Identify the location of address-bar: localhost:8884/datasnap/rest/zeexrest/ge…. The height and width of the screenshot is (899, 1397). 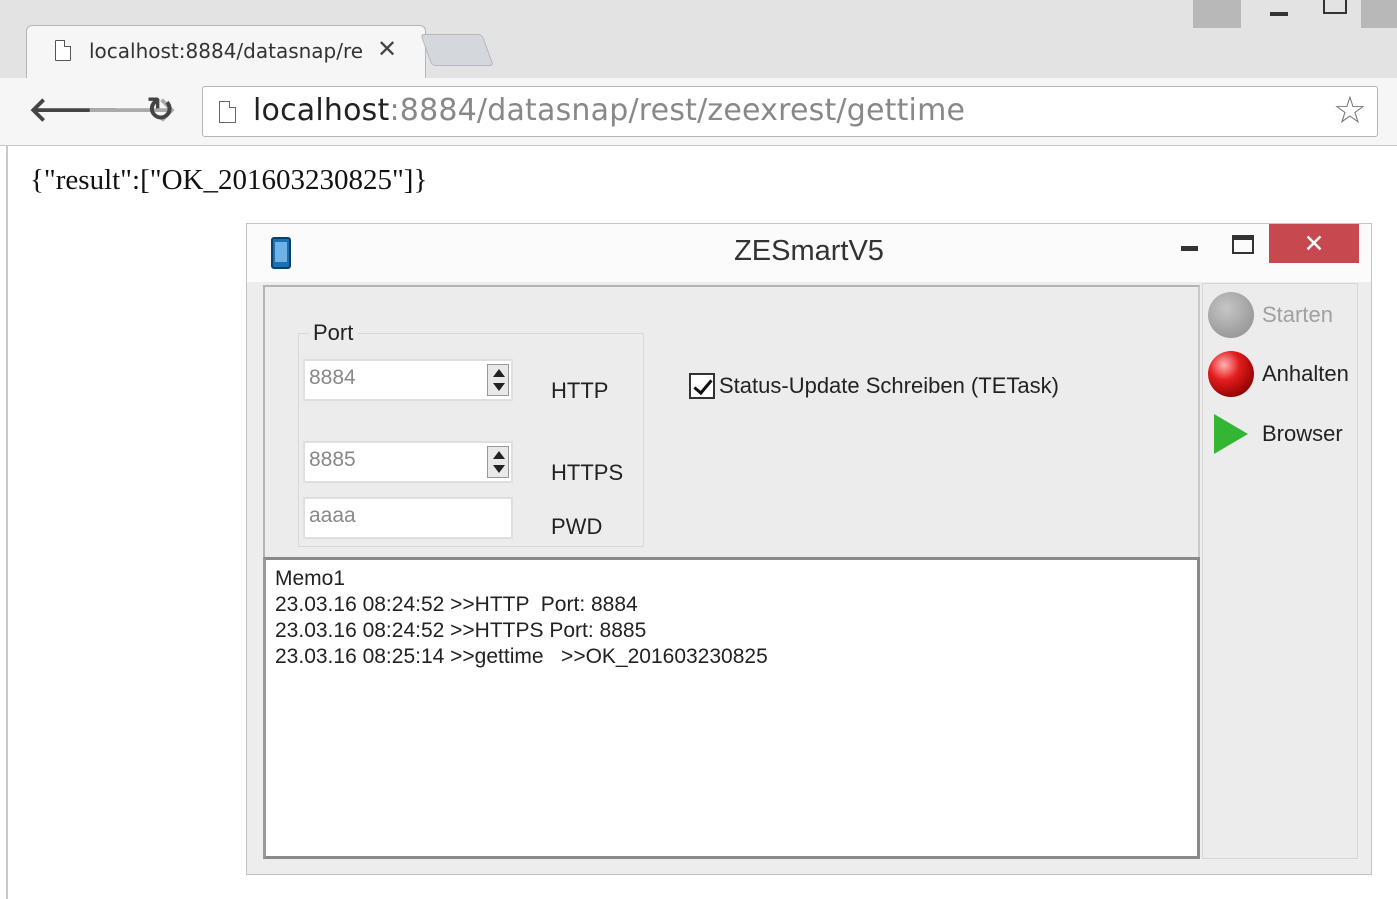
(790, 111).